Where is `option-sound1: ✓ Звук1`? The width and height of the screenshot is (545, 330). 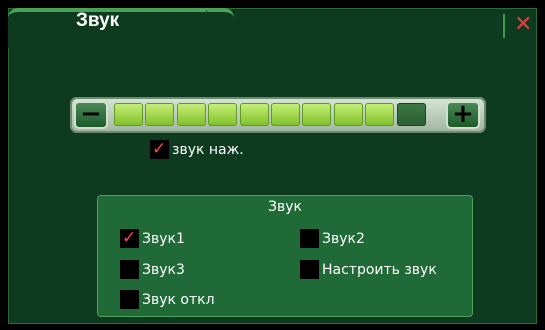 option-sound1: ✓ Звук1 is located at coordinates (152, 238).